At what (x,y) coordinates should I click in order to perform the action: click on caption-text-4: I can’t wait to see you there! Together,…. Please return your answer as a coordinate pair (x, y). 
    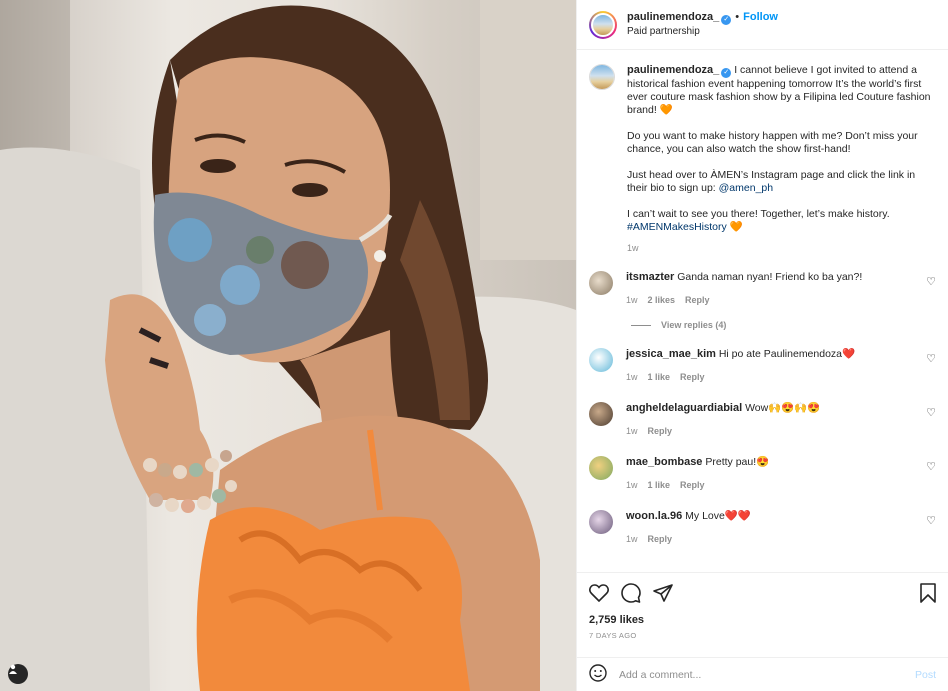
    Looking at the image, I should click on (758, 214).